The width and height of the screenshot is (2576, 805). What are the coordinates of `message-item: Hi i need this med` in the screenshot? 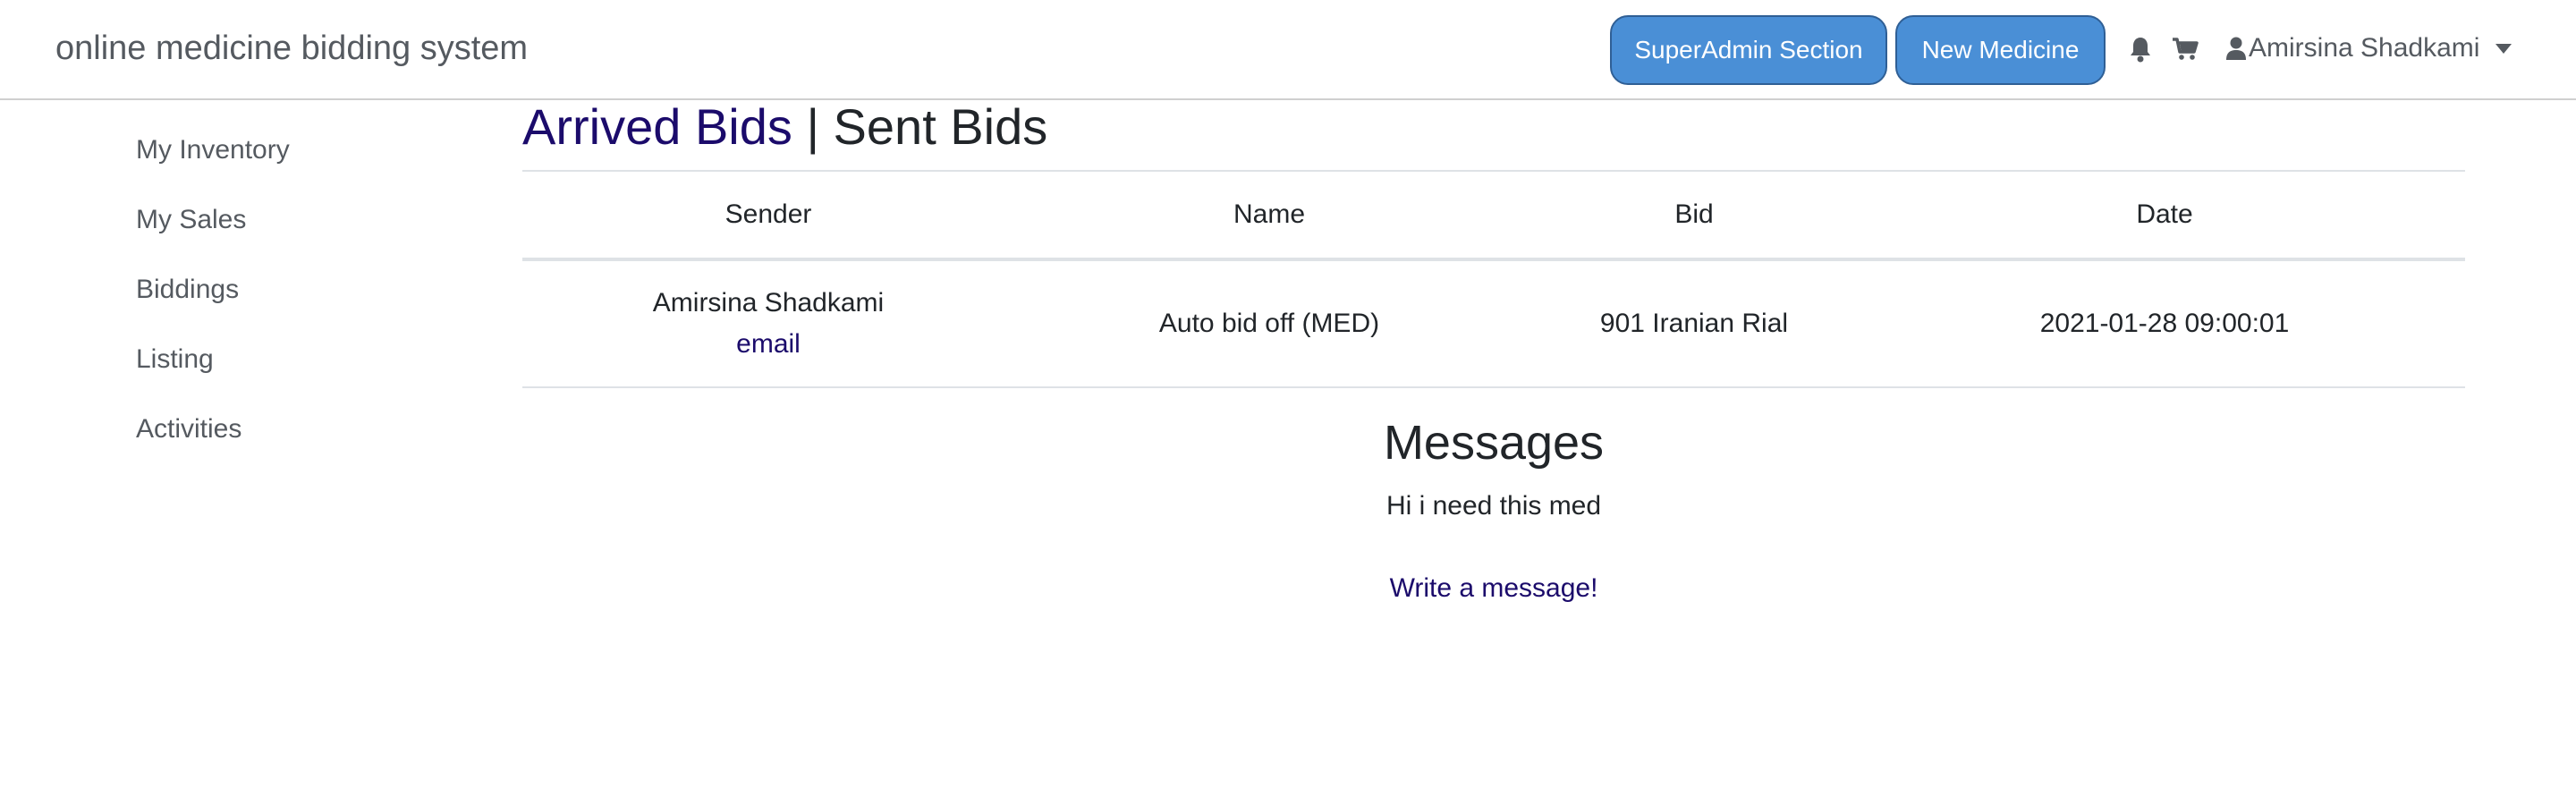 It's located at (1493, 506).